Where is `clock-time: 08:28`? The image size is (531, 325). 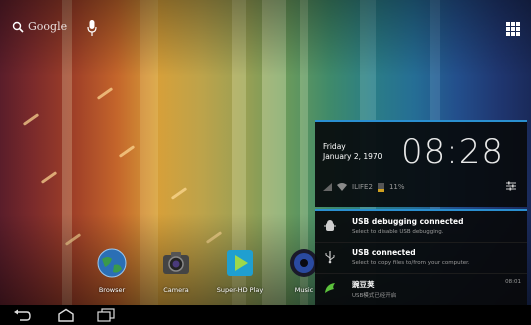 clock-time: 08:28 is located at coordinates (452, 152).